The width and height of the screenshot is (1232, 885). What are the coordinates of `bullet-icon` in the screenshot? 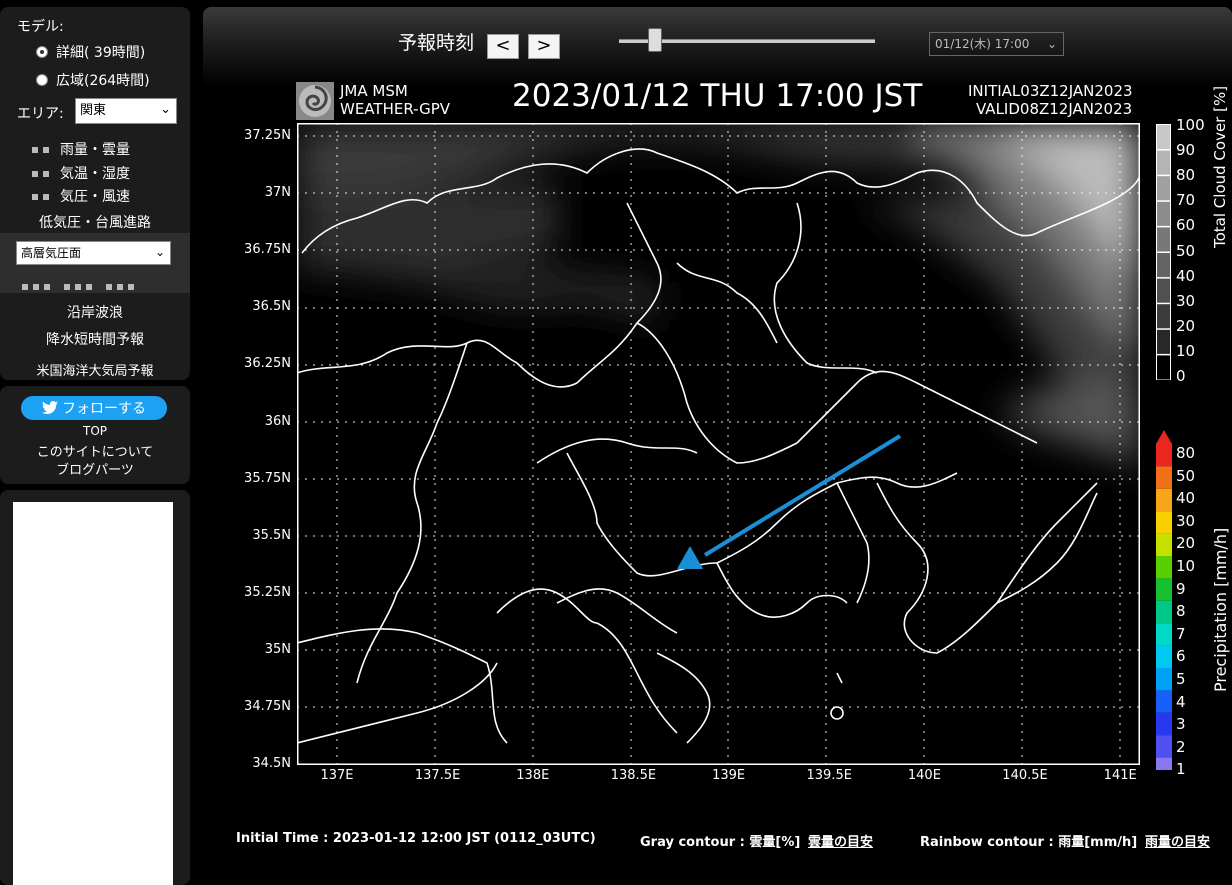 It's located at (43, 173).